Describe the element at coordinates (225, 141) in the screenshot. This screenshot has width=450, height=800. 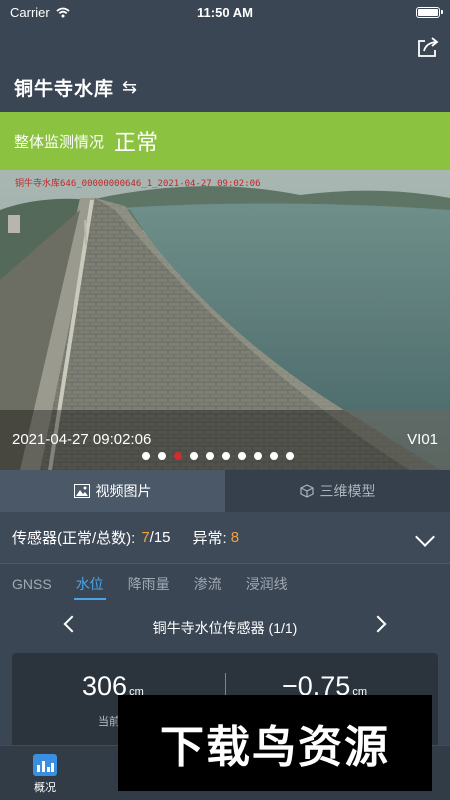
I see `status-banner: 整体监测情况 正常` at that location.